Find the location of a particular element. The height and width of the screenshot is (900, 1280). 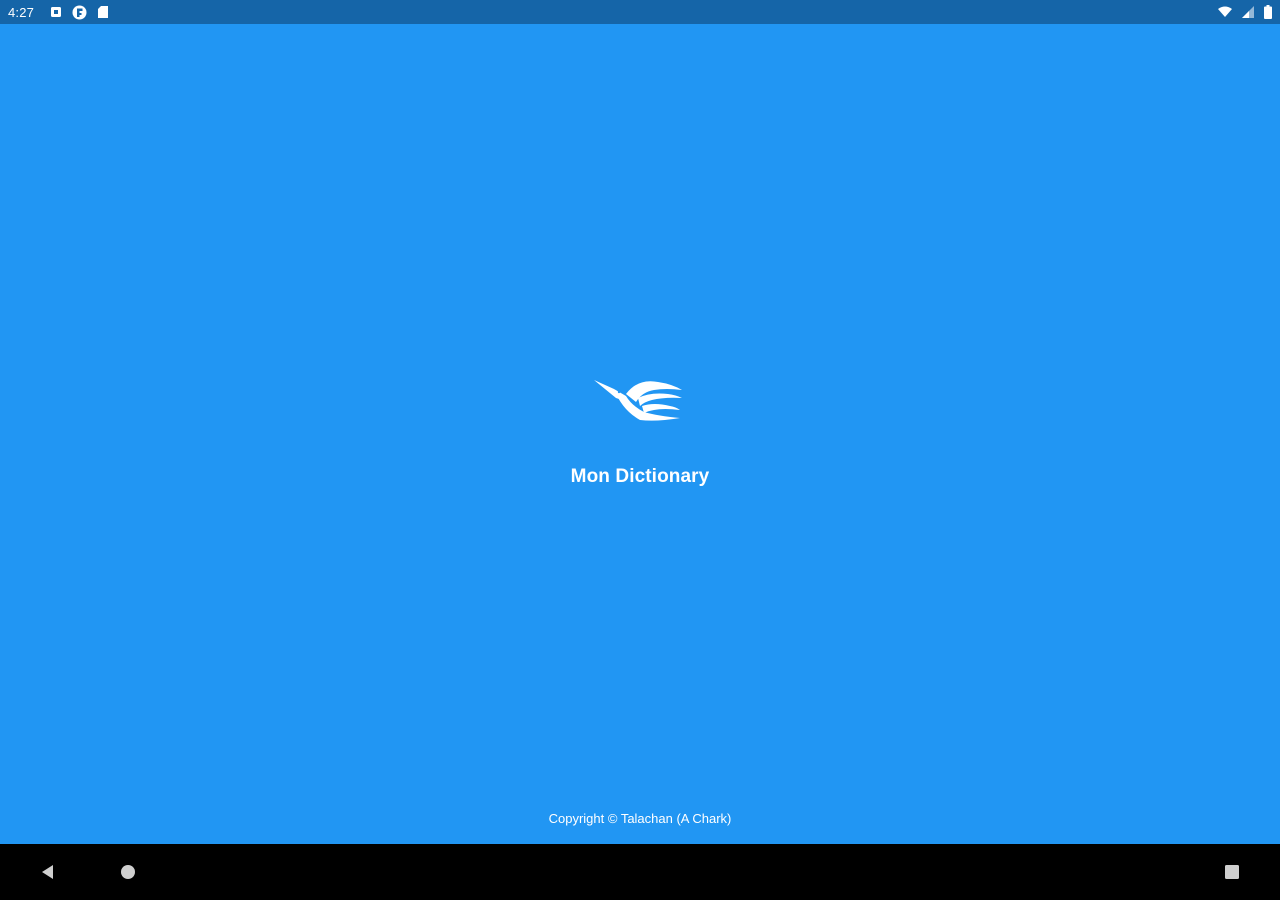

bird-logo-icon is located at coordinates (640, 400).